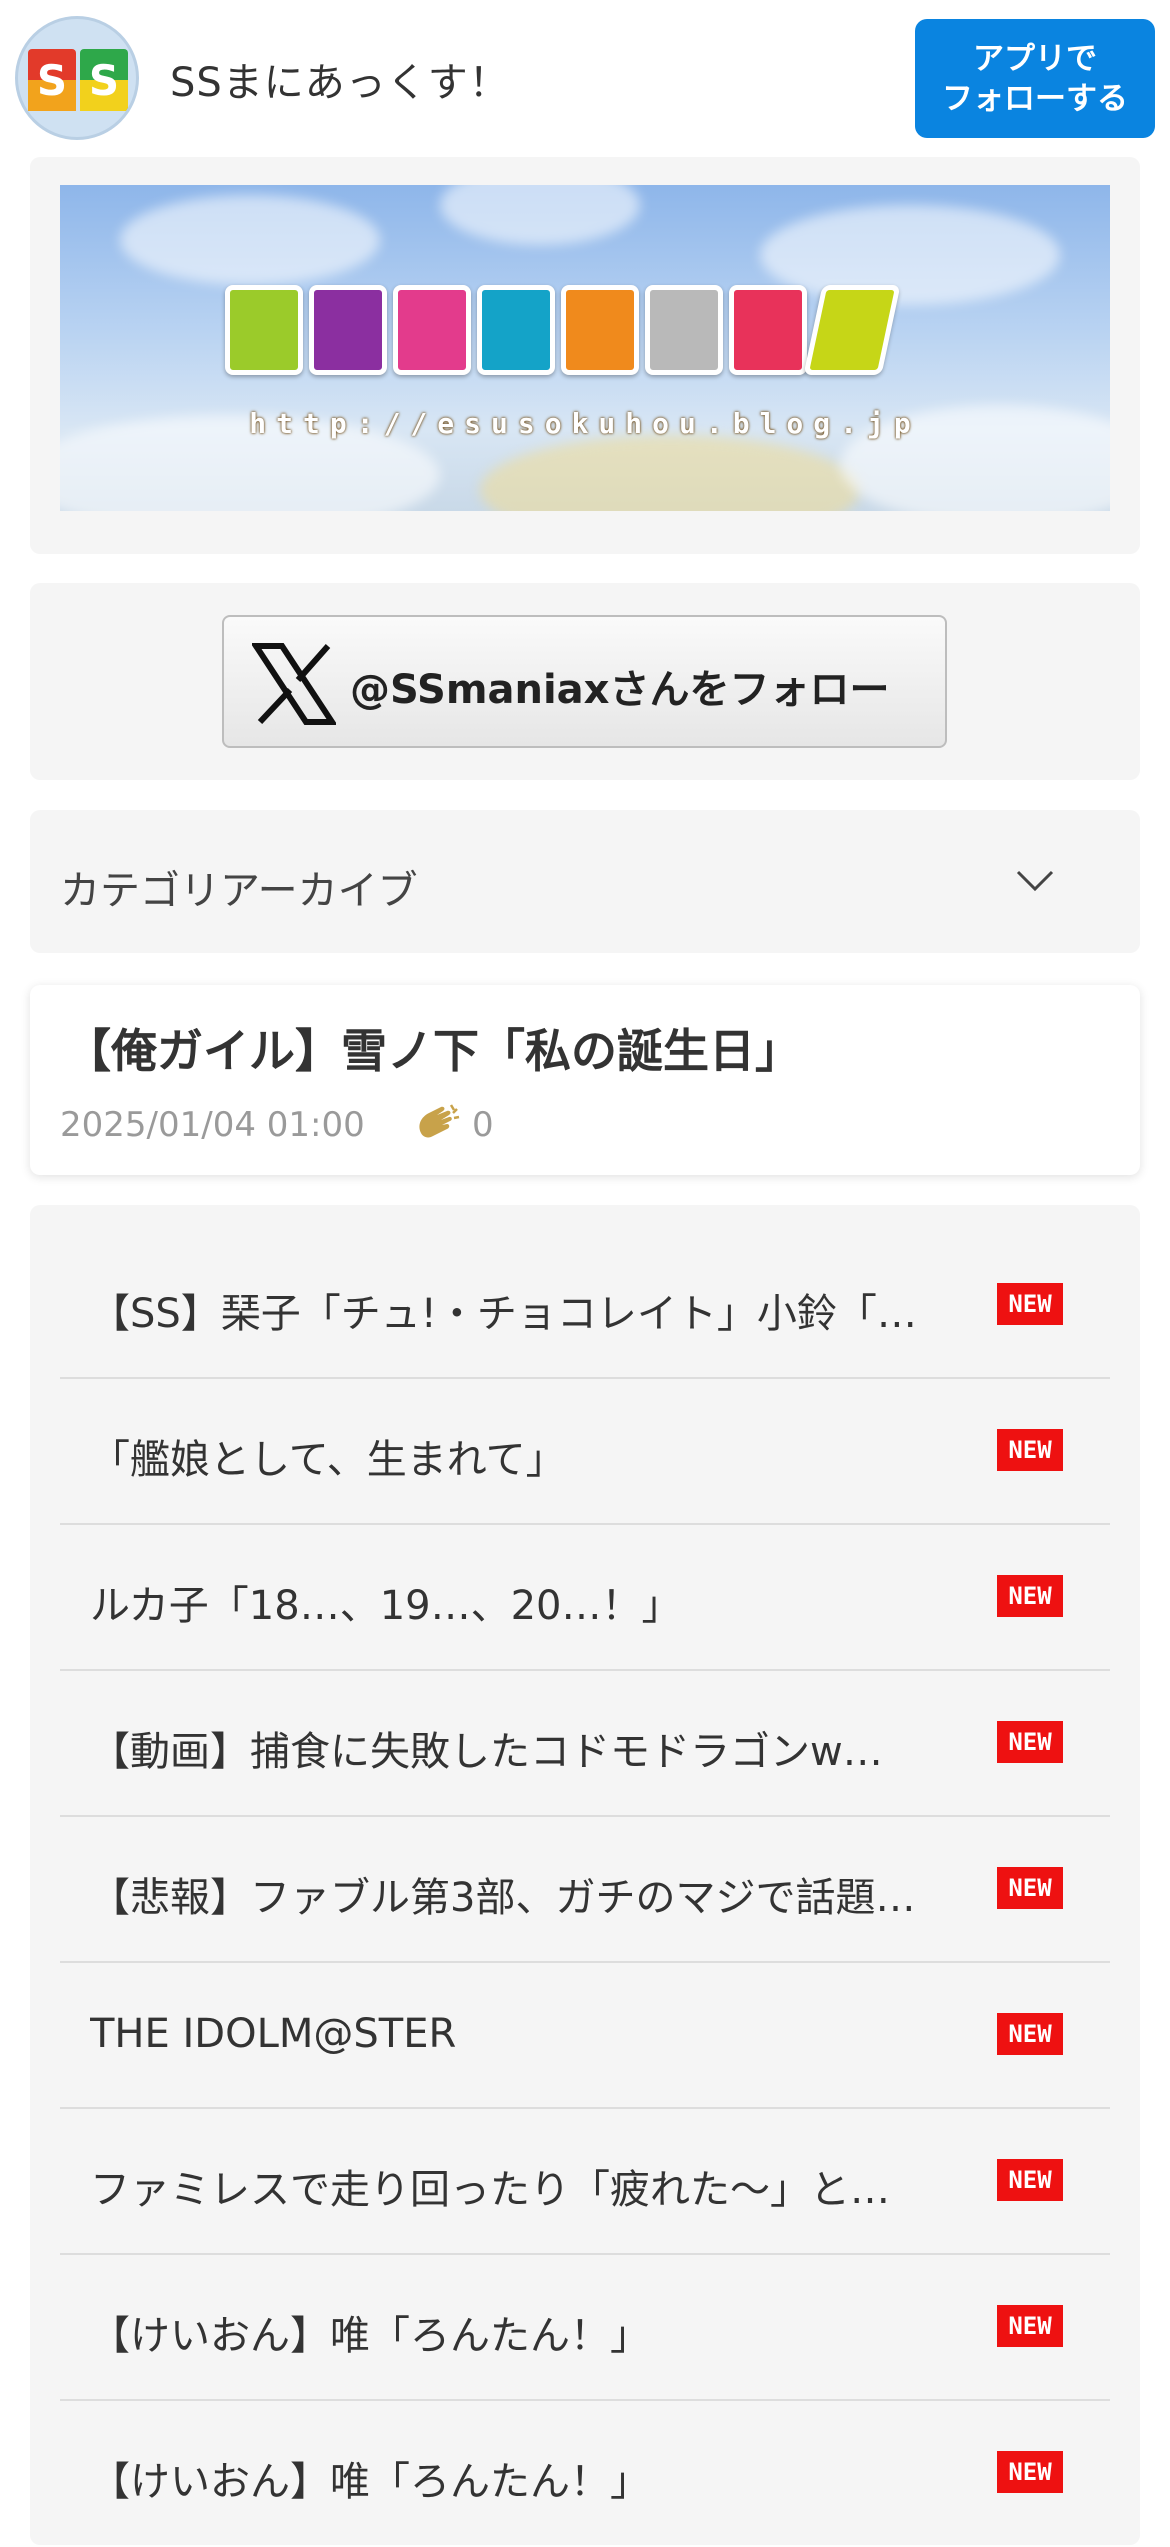  I want to click on banner-url: http://esusokuhou.blog.jp, so click(585, 423).